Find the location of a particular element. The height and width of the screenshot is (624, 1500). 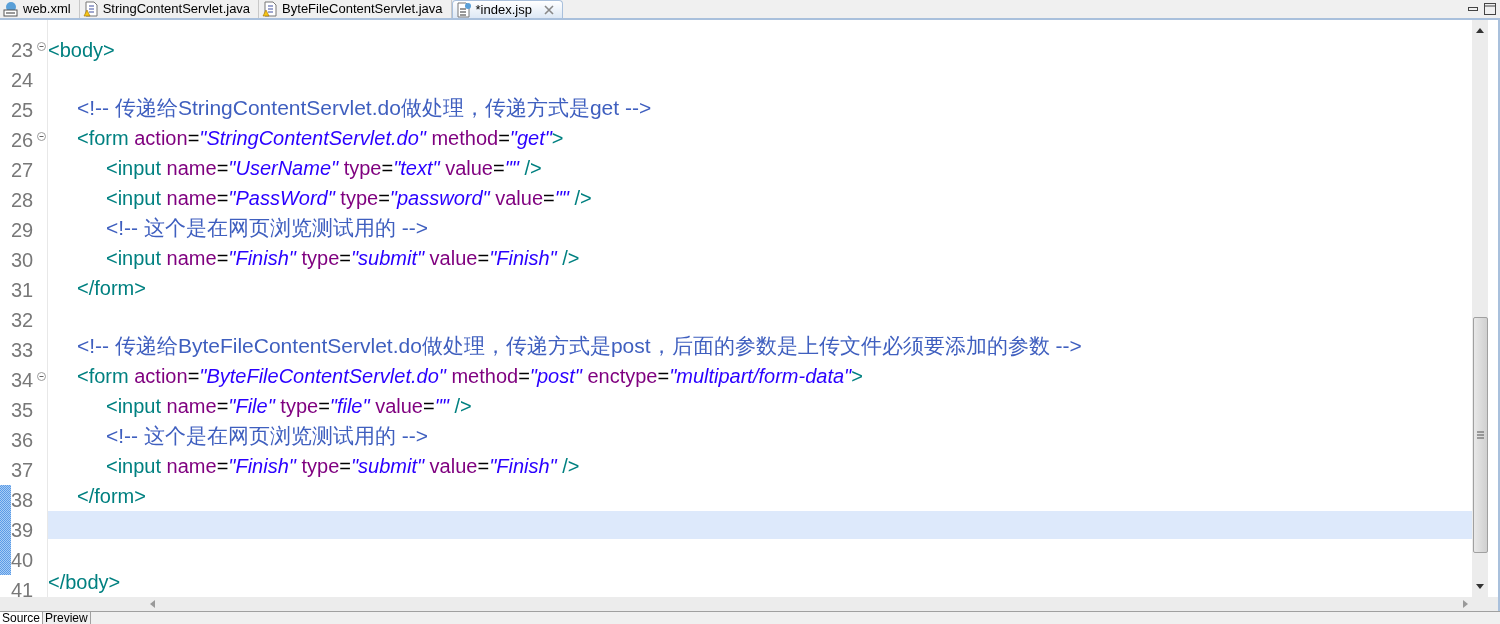

value-token: "submit" is located at coordinates (387, 466).